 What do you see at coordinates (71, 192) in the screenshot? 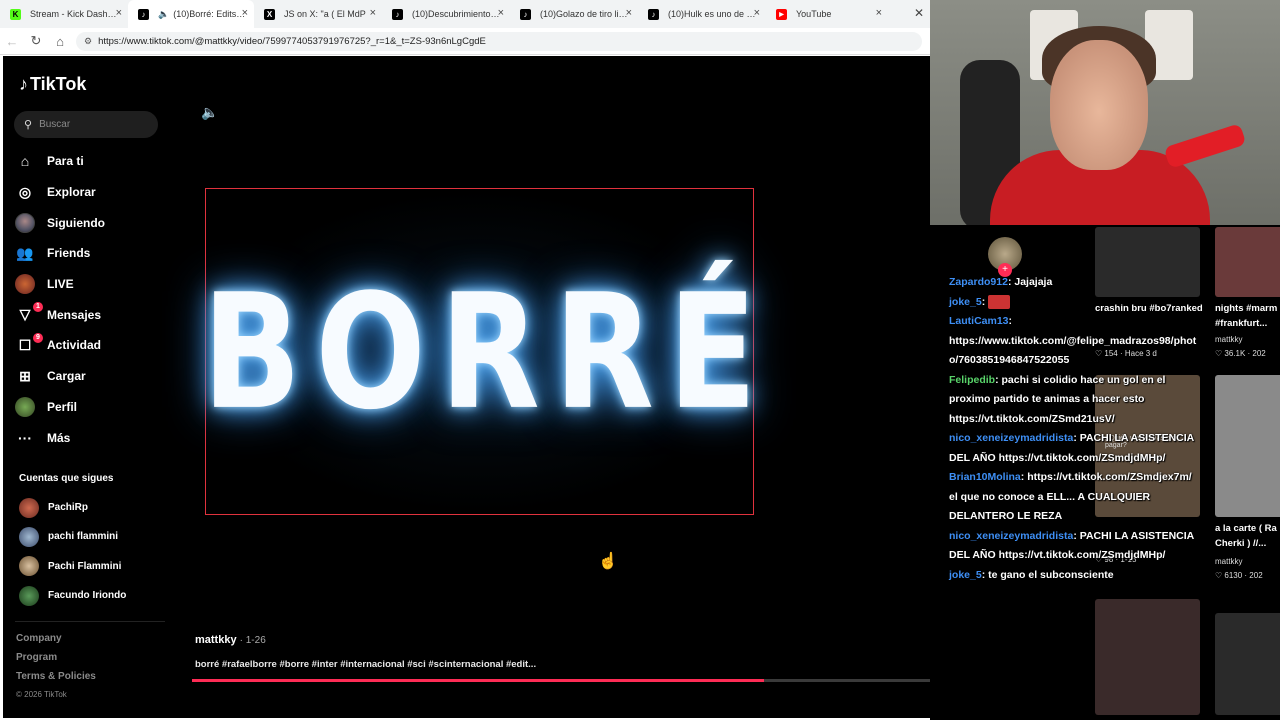
I see `sidebar-item-label: Explorar` at bounding box center [71, 192].